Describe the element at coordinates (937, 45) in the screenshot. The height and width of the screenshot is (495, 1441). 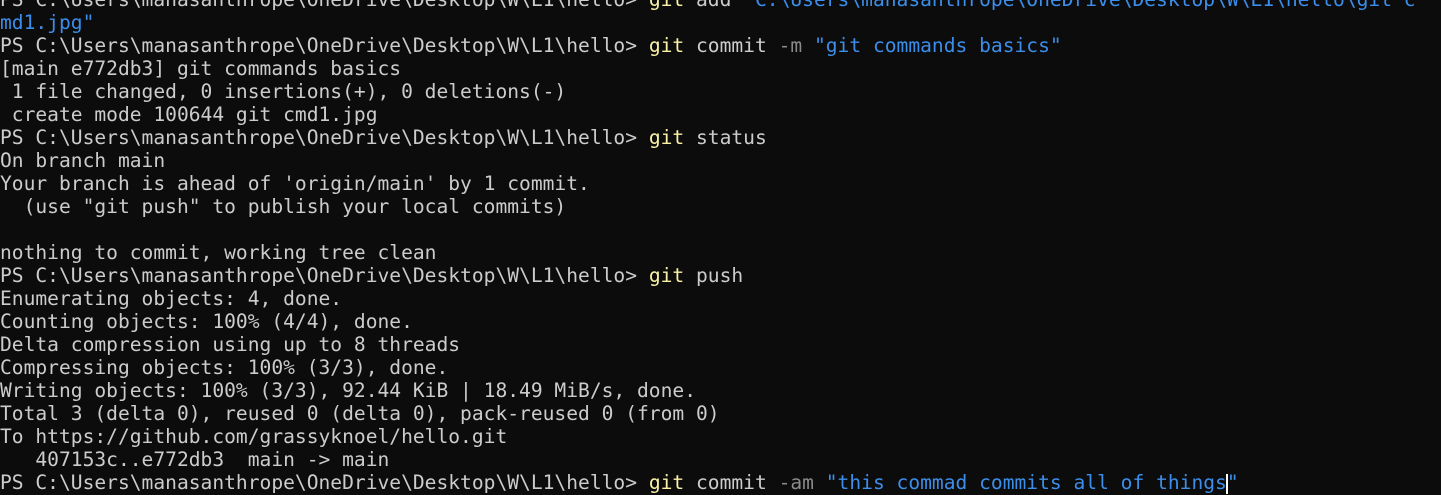
I see `string-argument: "git commands basics"` at that location.